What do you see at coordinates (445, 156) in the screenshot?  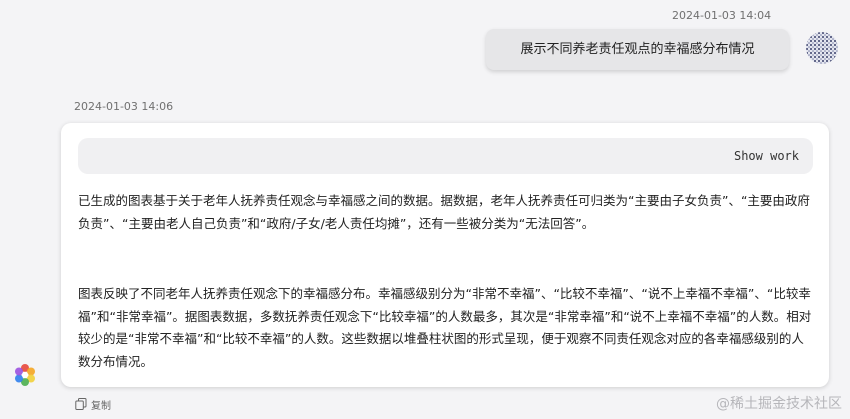 I see `show-work-bar: Show work` at bounding box center [445, 156].